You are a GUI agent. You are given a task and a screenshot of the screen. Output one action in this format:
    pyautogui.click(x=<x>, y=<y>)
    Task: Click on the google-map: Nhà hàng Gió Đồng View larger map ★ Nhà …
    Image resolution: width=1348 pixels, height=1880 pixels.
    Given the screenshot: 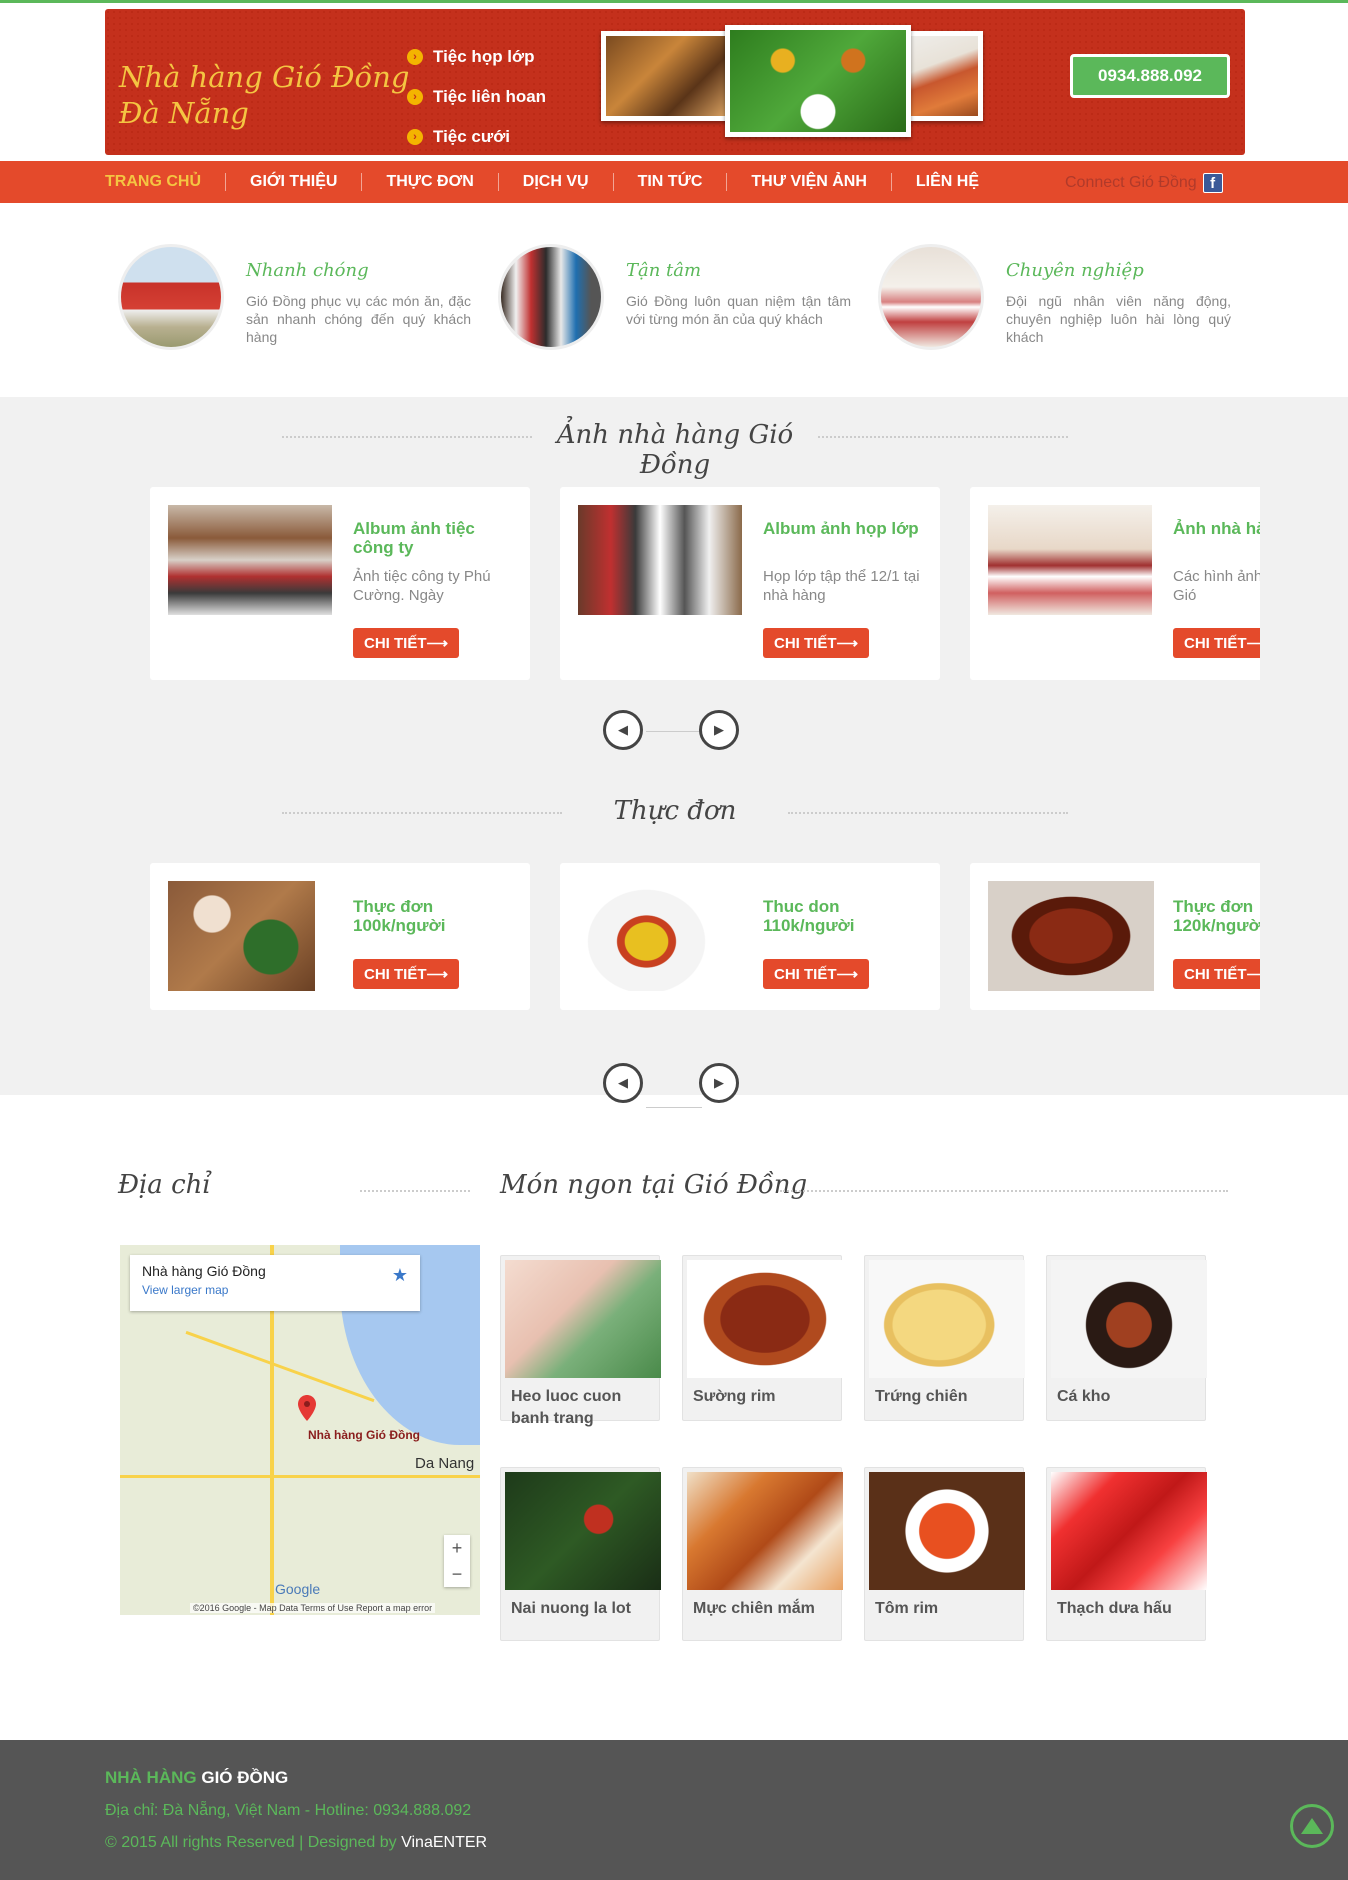 What is the action you would take?
    pyautogui.click(x=300, y=1430)
    